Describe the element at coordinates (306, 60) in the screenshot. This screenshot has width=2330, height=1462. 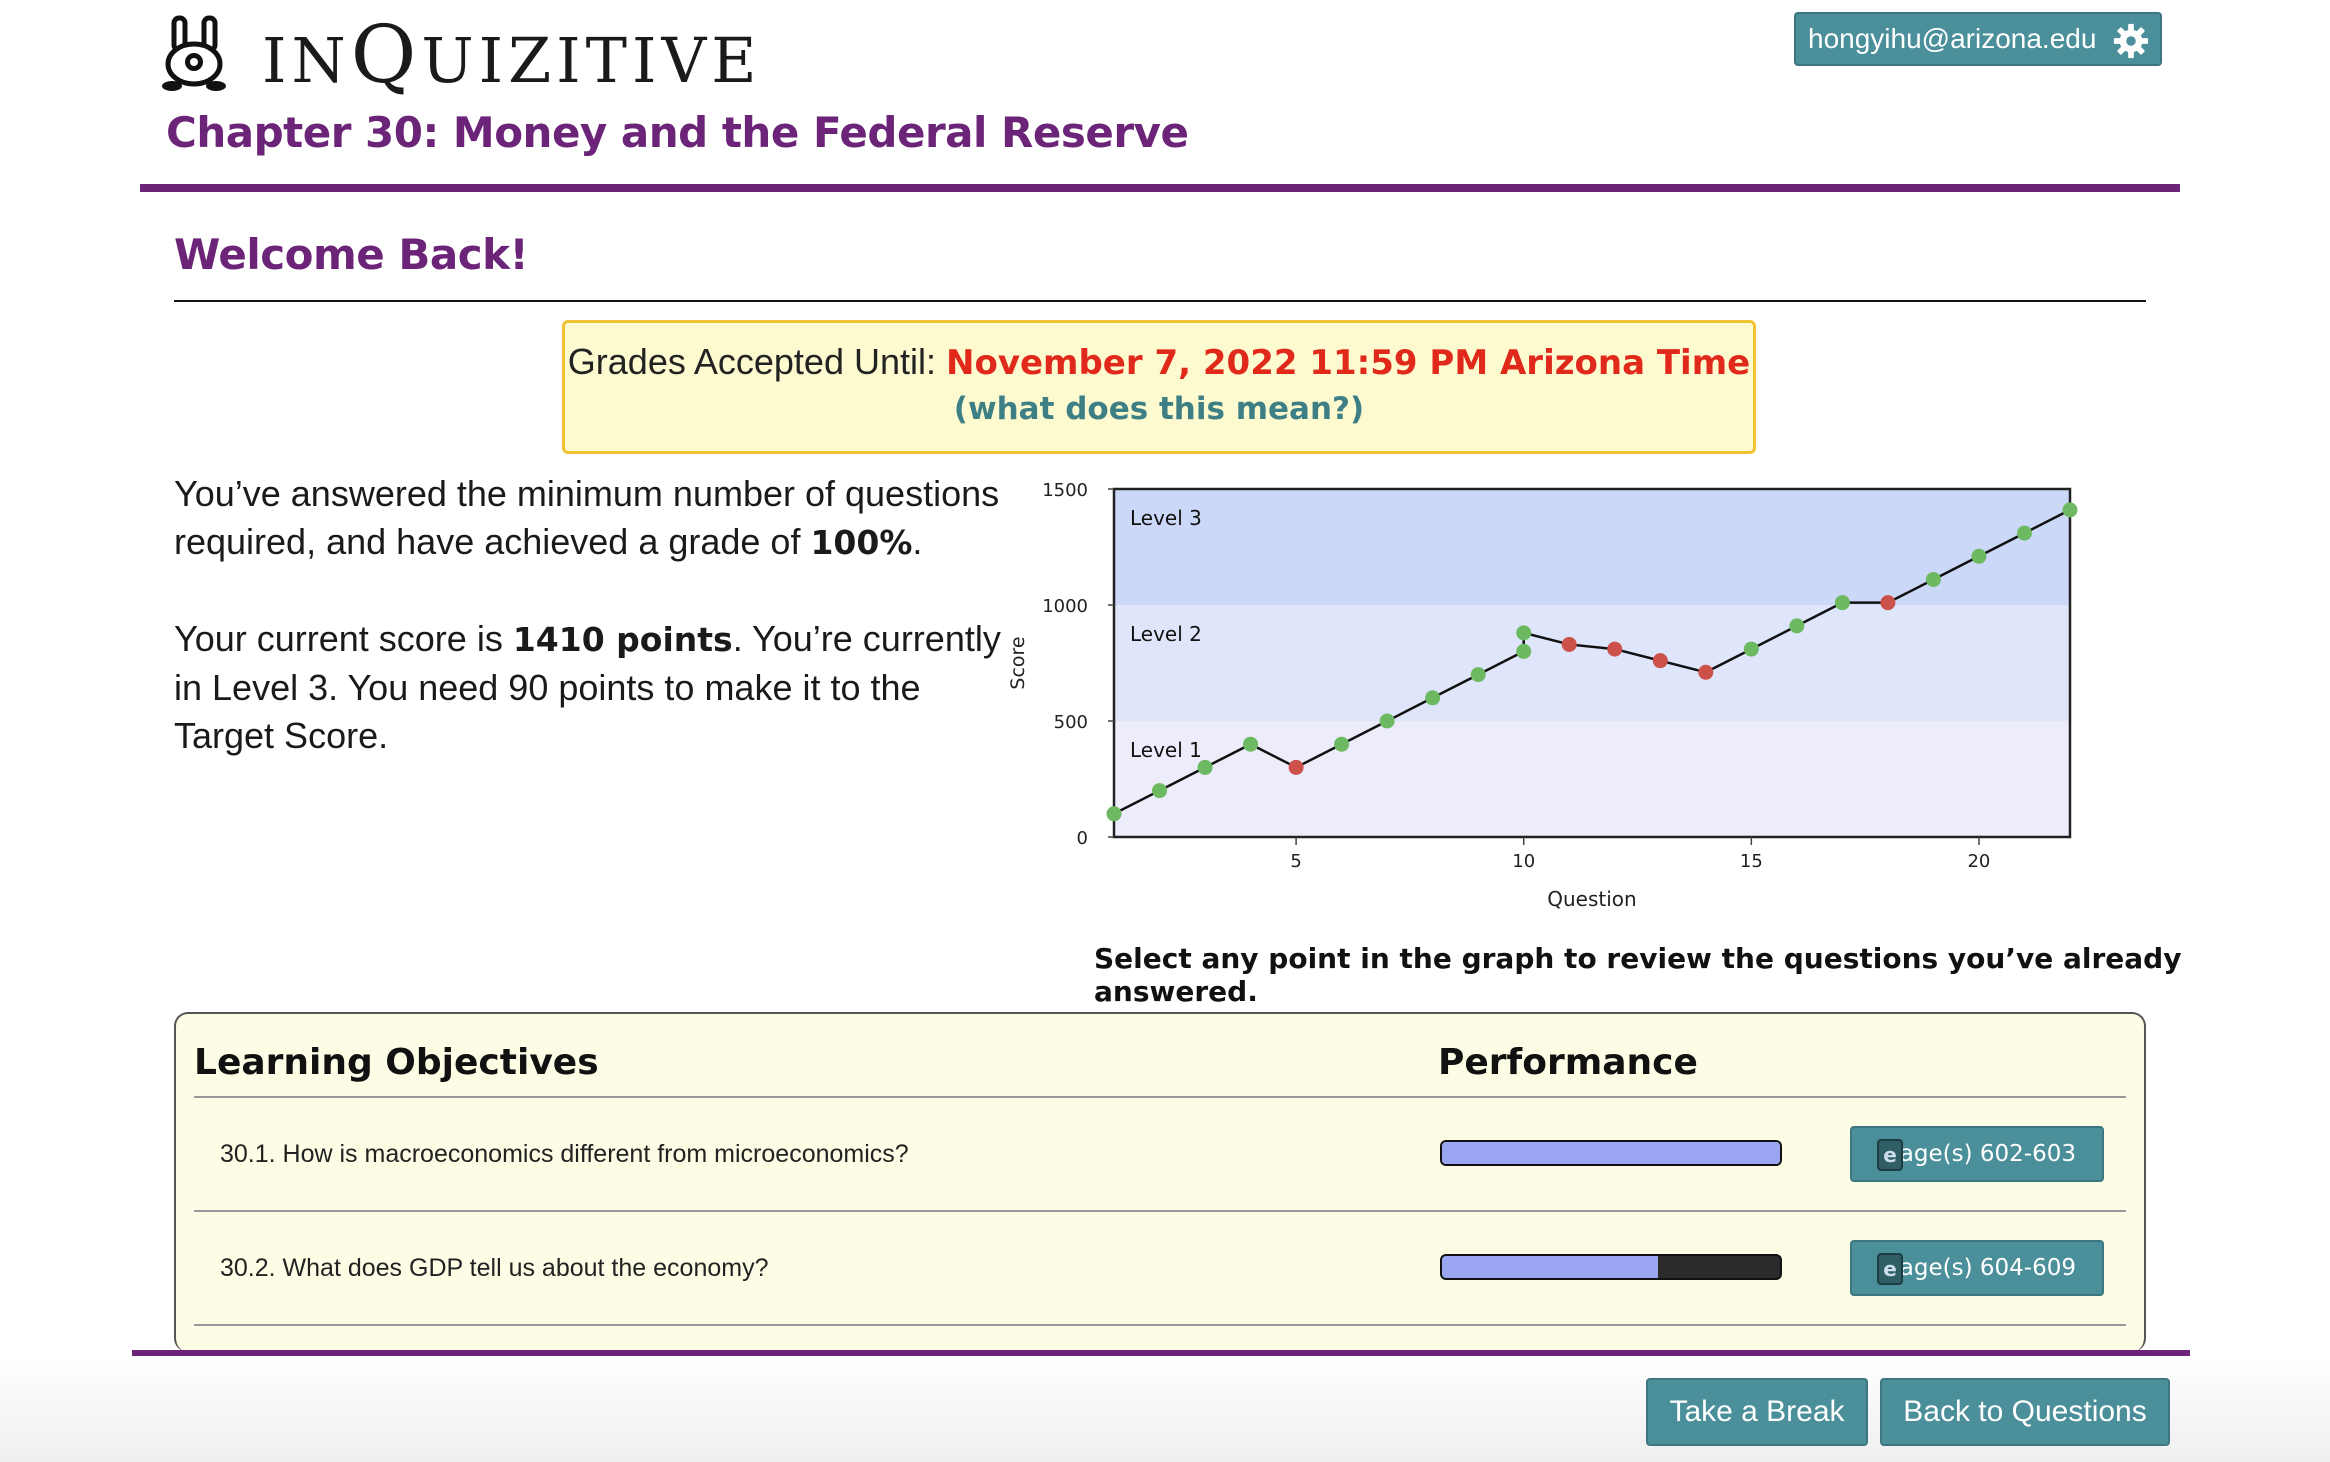
I see `logo-wordmark-part: IN` at that location.